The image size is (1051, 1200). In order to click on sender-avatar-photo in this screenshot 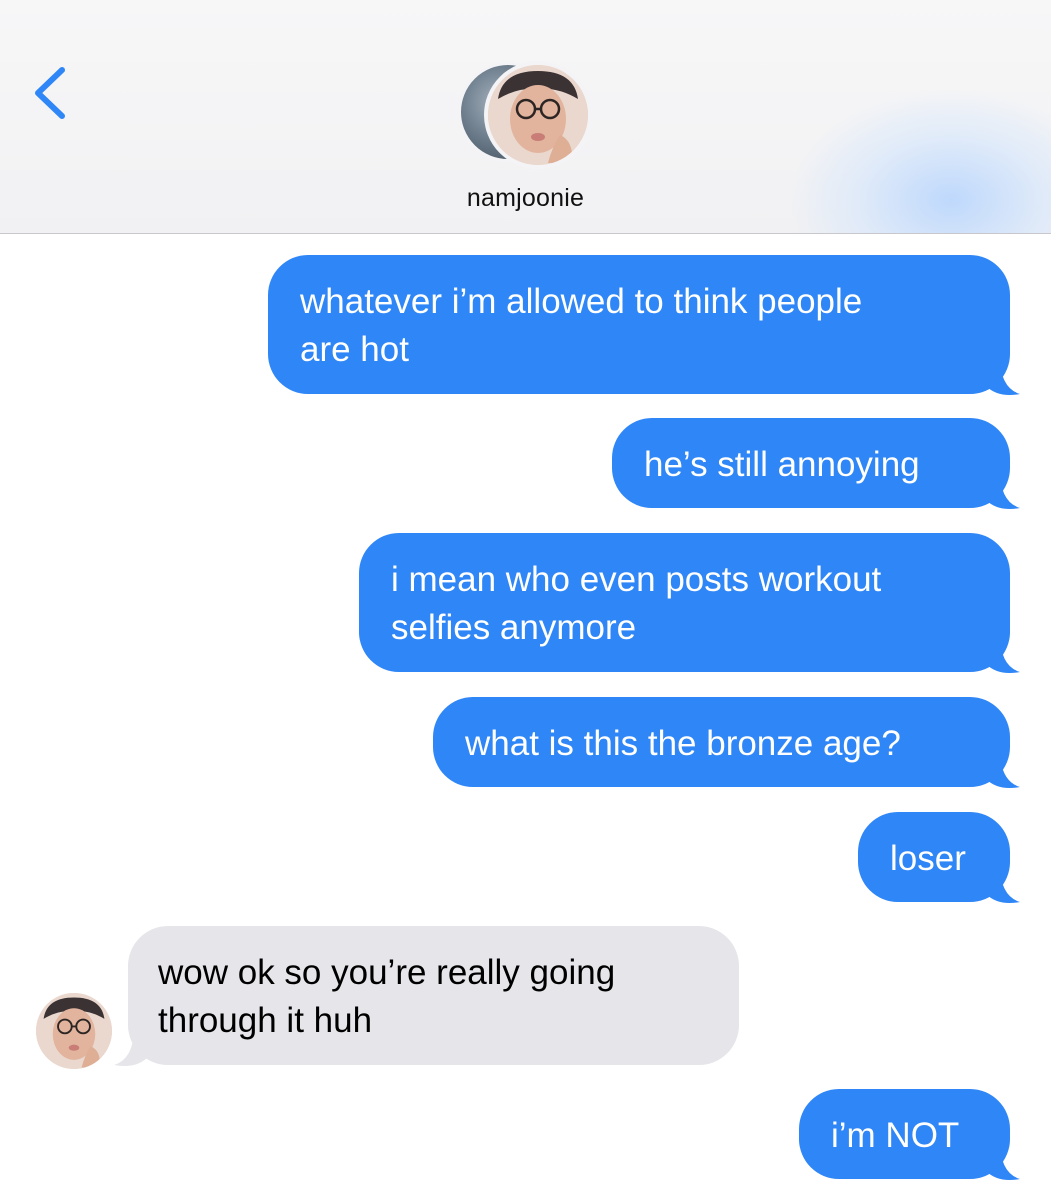, I will do `click(74, 1031)`.